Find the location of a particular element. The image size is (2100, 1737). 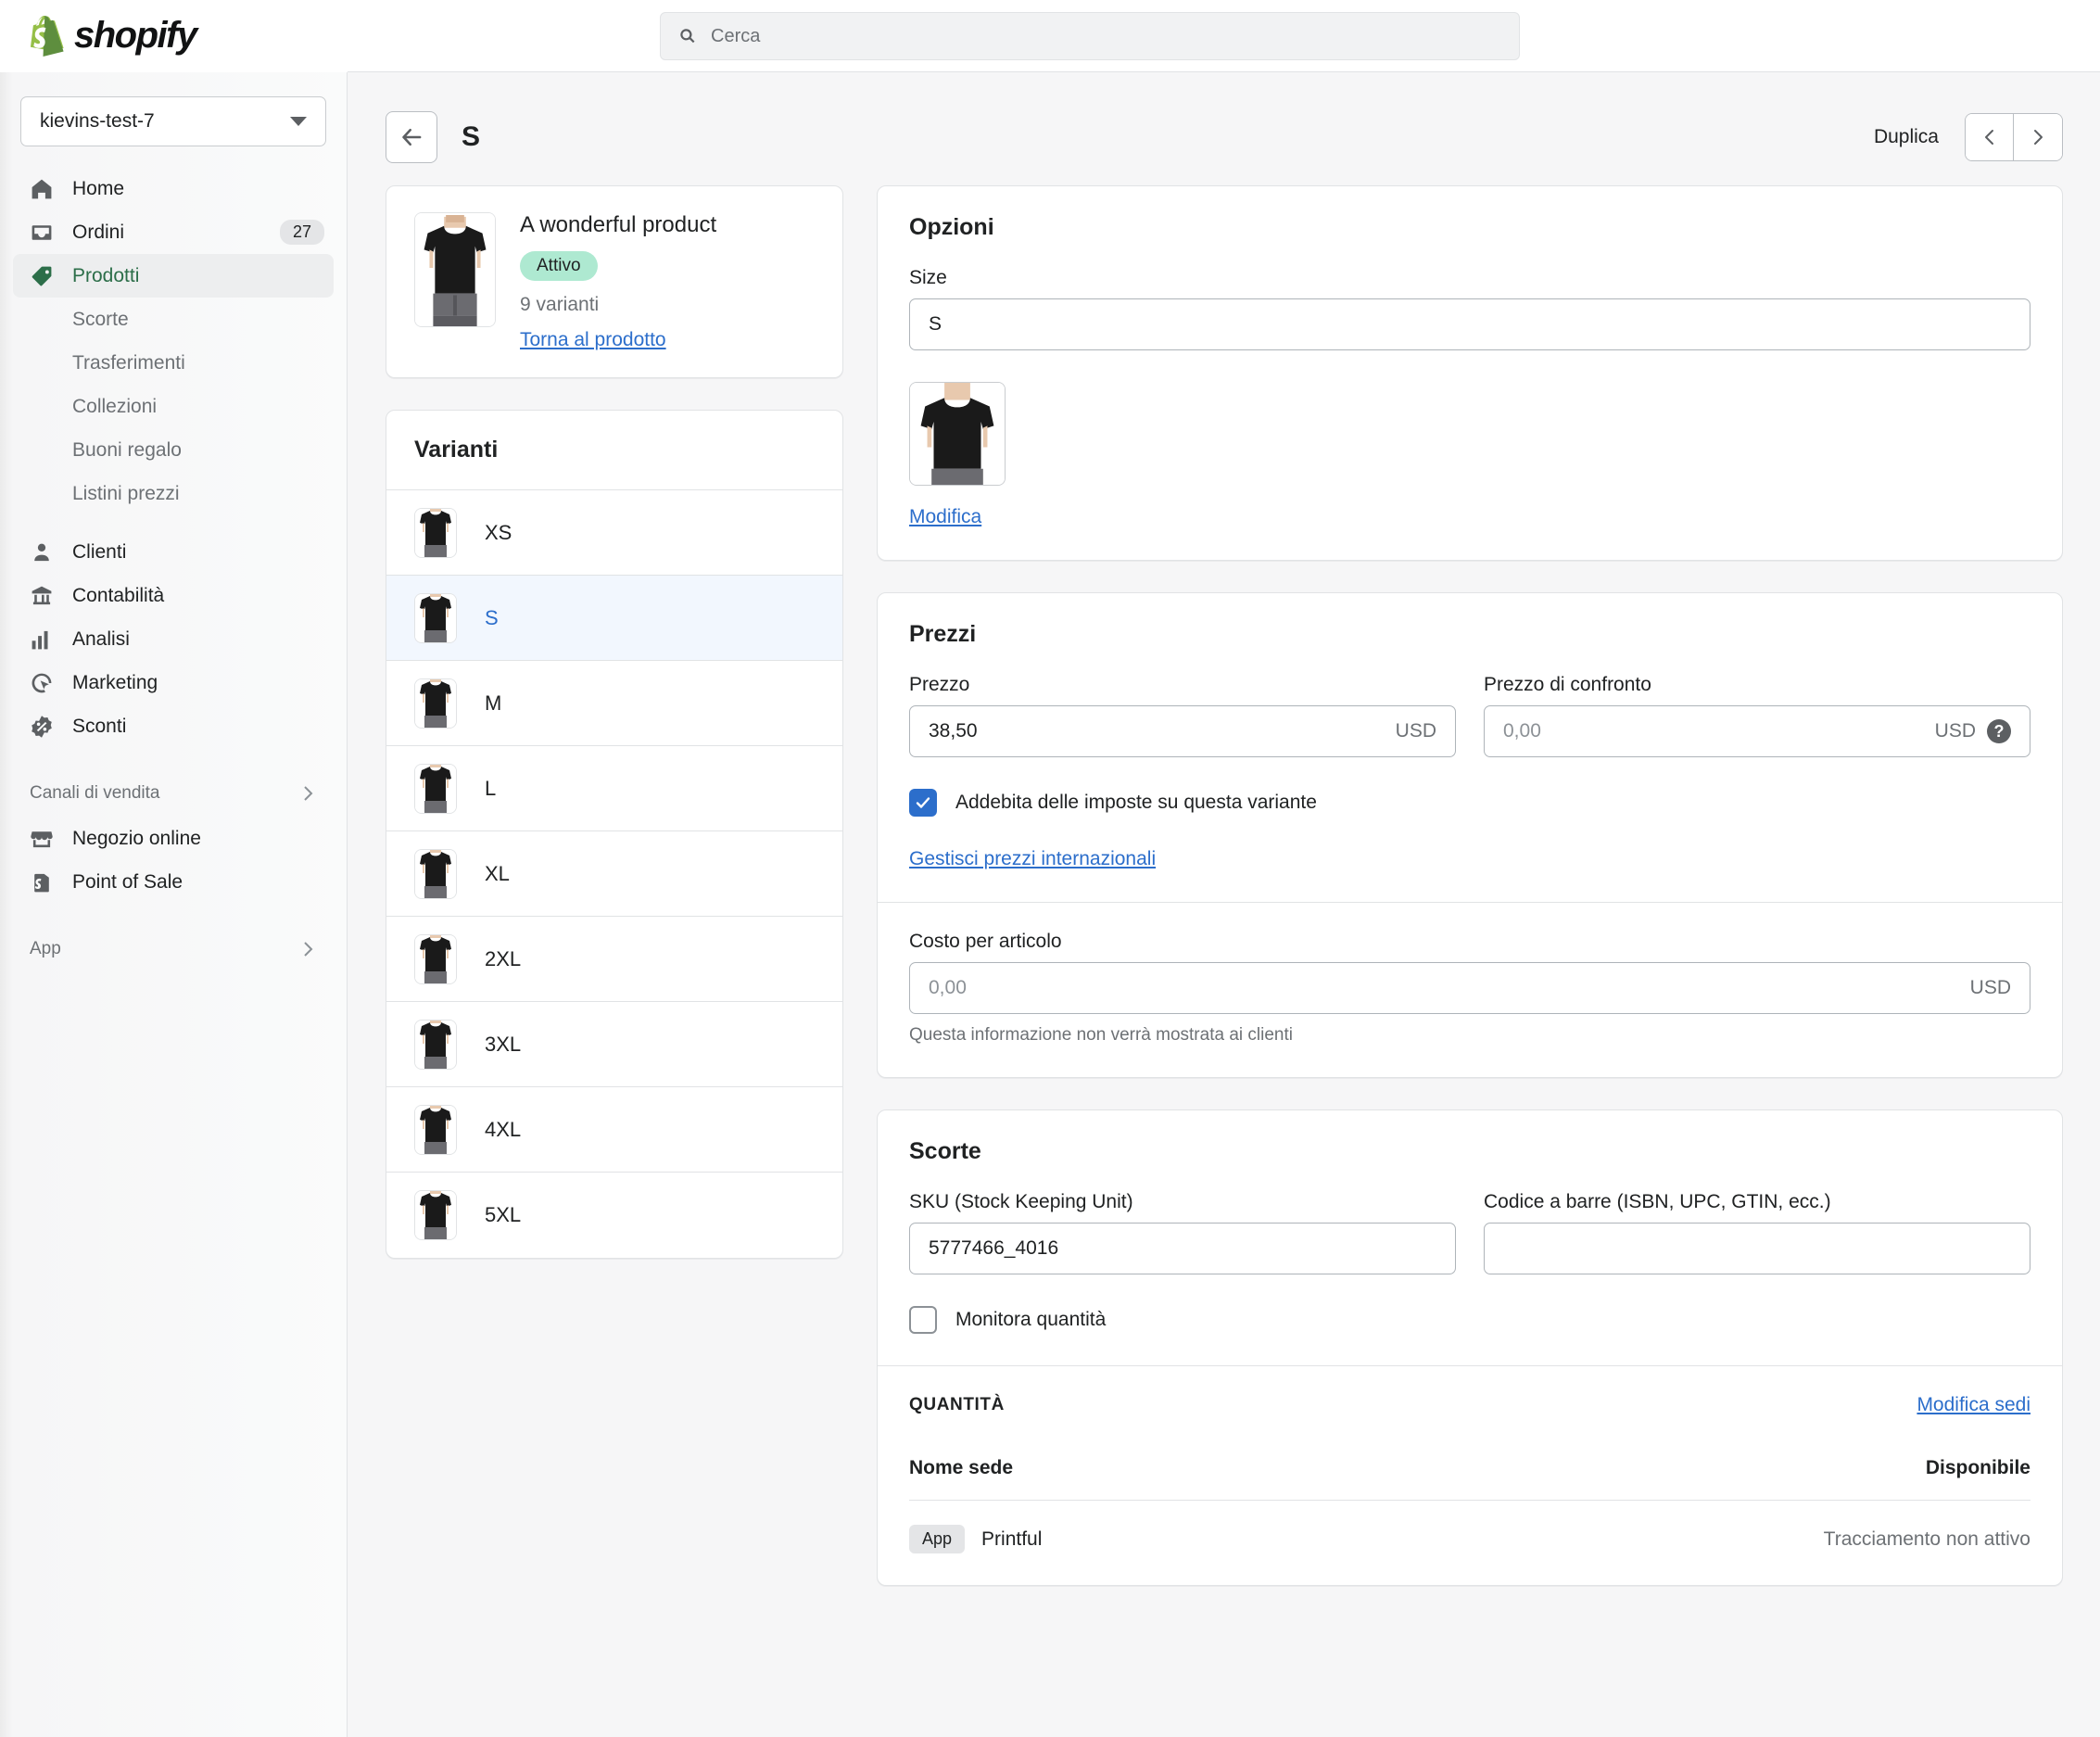

price-input: 38,50 USD is located at coordinates (1182, 731).